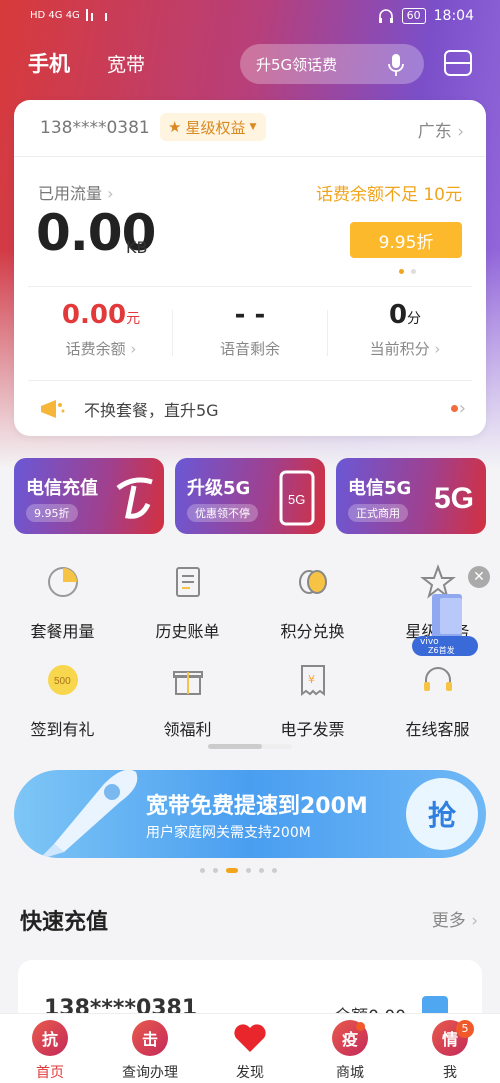 The image size is (500, 1083). Describe the element at coordinates (398, 315) in the screenshot. I see `stat-value: 0` at that location.